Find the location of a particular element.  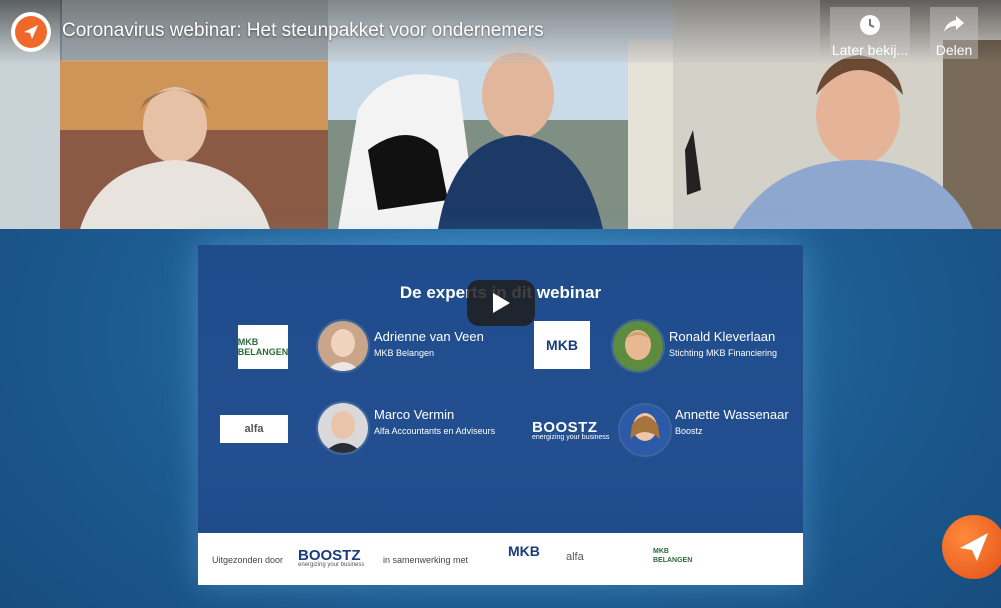

boostz-footer-logo: BOOSTZ energizing your business is located at coordinates (331, 557).